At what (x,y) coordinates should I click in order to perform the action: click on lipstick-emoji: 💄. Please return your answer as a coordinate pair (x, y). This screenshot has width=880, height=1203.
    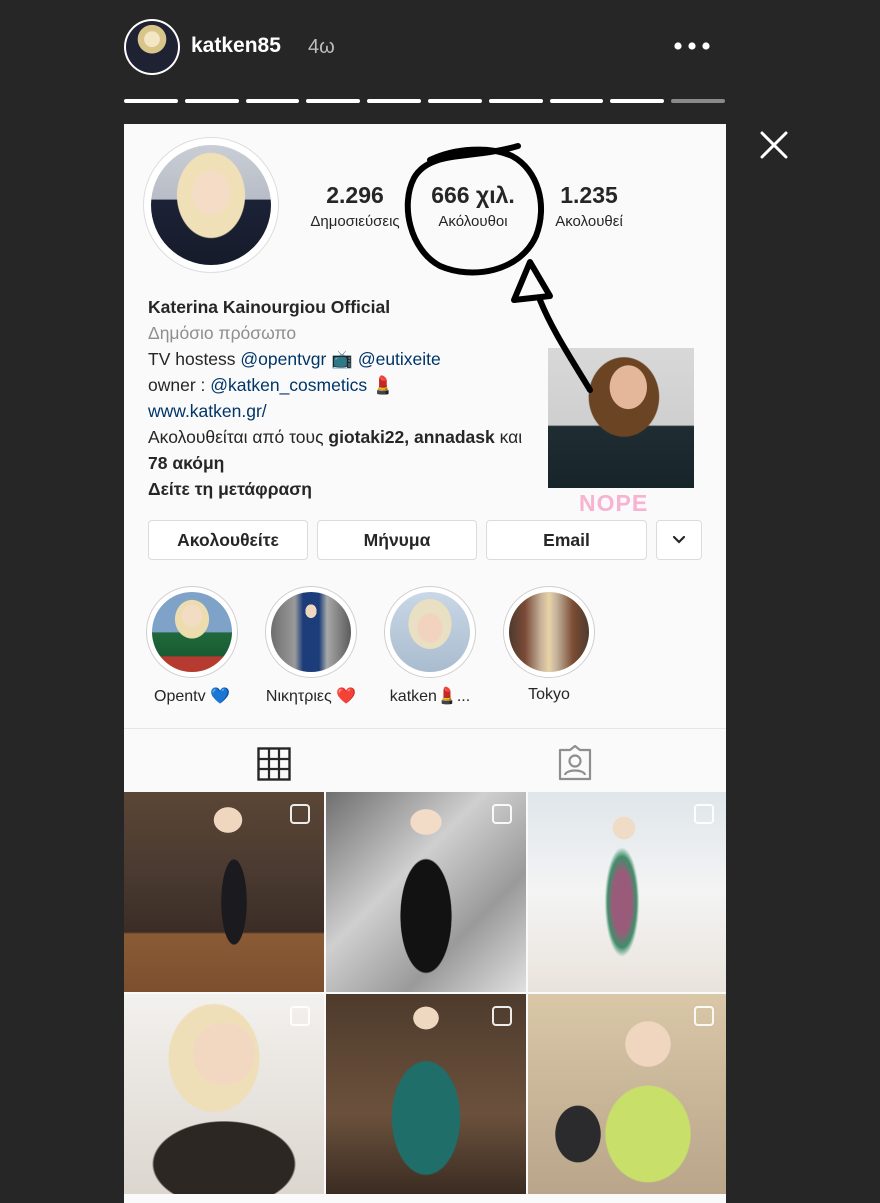
    Looking at the image, I should click on (382, 385).